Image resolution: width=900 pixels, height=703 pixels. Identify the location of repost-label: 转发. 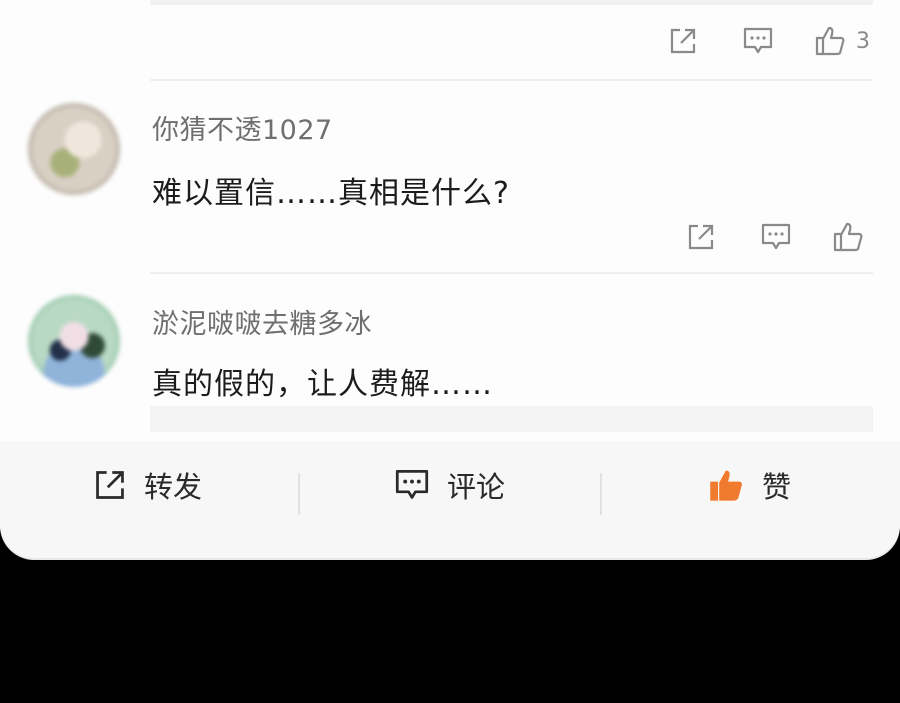
(173, 487).